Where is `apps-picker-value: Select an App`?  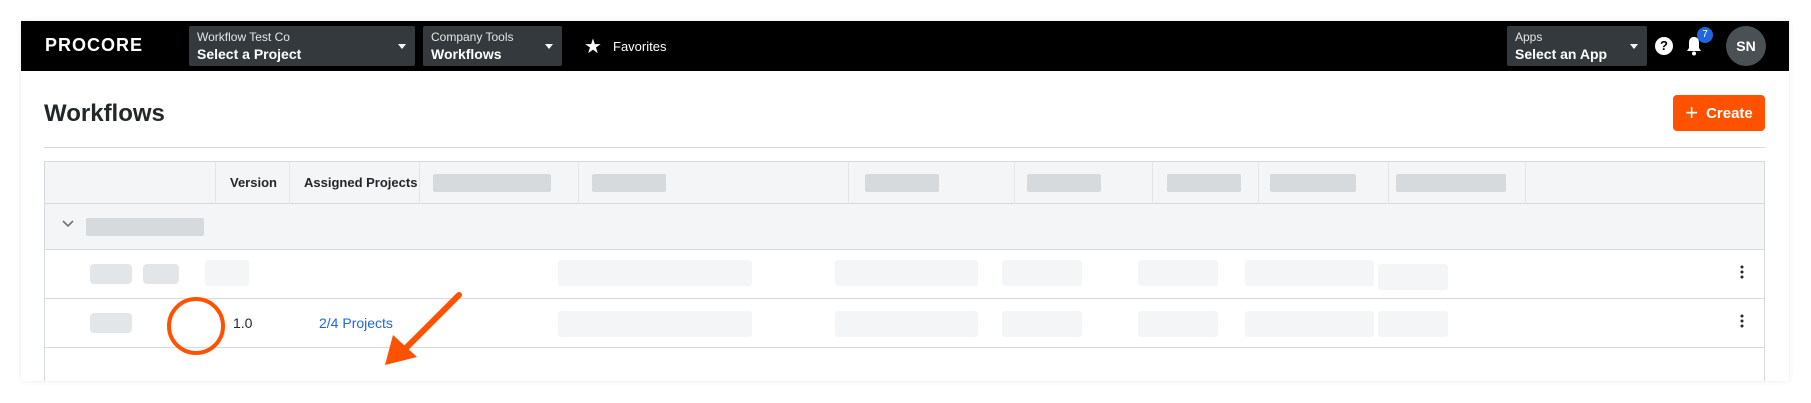 apps-picker-value: Select an App is located at coordinates (1561, 54).